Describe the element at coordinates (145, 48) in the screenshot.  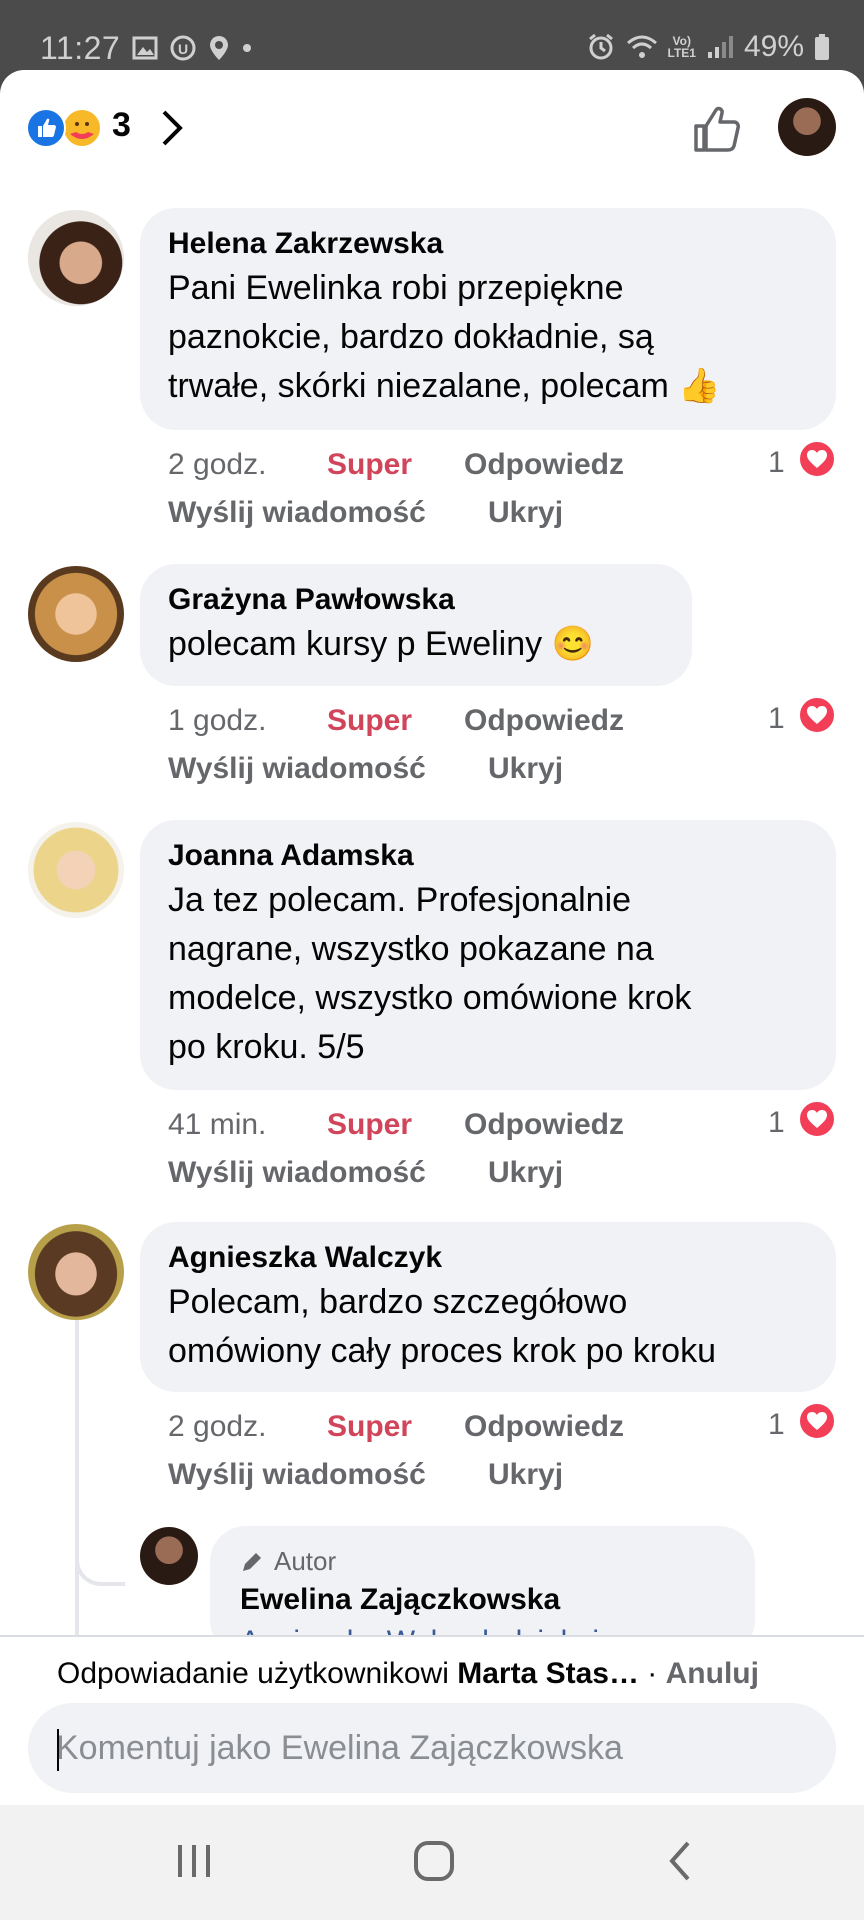
I see `gallery-icon` at that location.